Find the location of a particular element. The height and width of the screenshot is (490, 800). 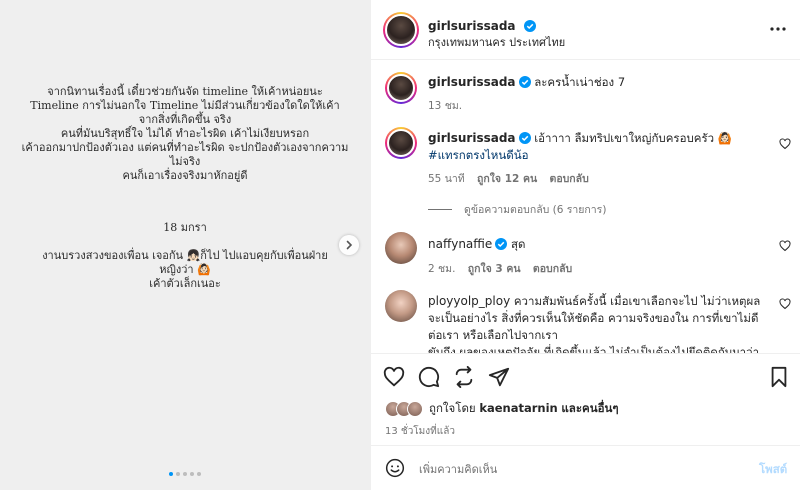

post-location: กรุงเทพมหานคร ประเทศไทย is located at coordinates (496, 42).